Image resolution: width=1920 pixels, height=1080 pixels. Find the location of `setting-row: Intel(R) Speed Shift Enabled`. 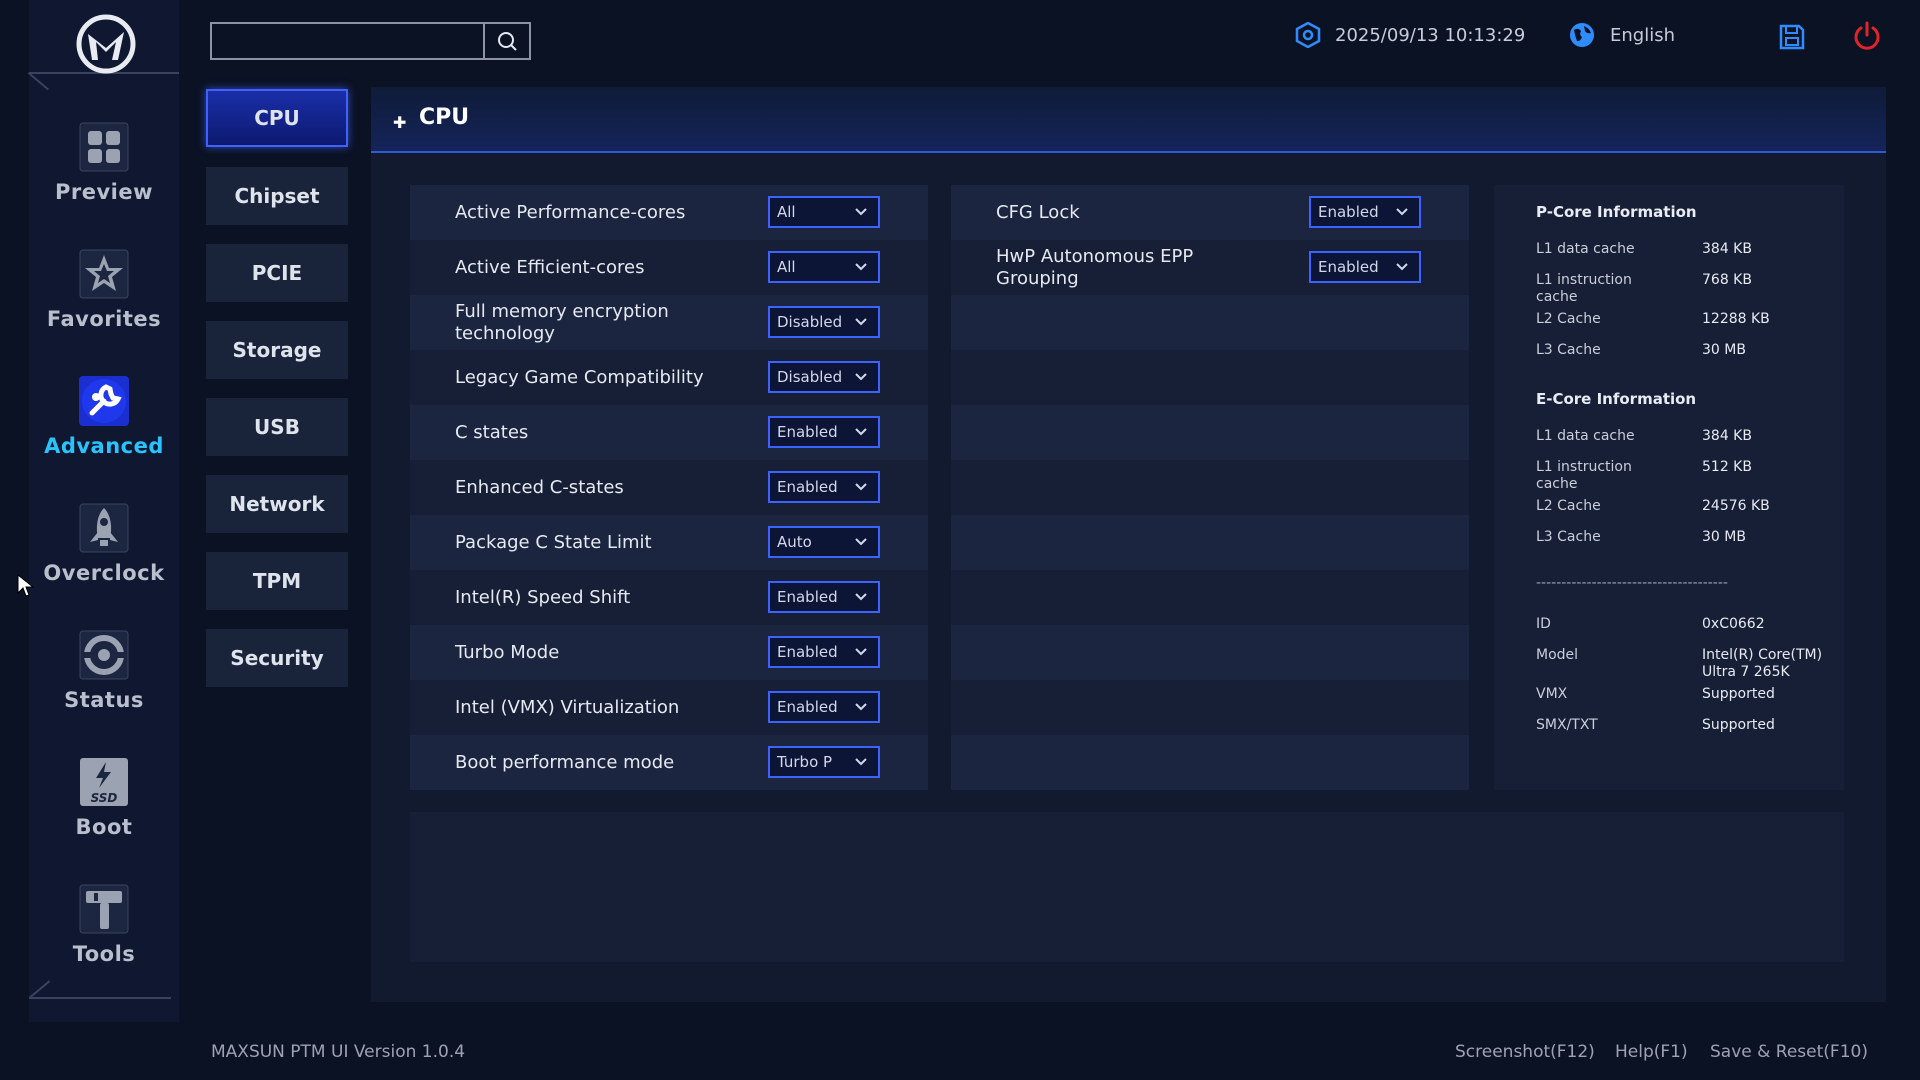

setting-row: Intel(R) Speed Shift Enabled is located at coordinates (669, 597).